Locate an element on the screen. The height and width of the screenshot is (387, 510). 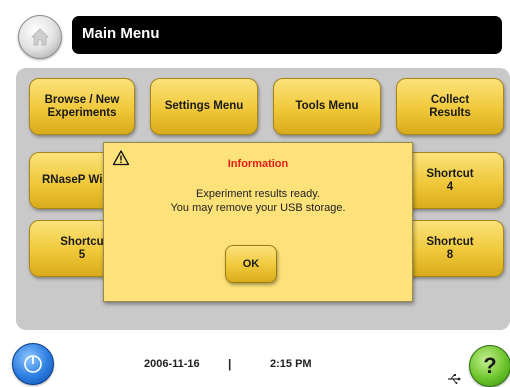
ok-button: OK is located at coordinates (251, 264).